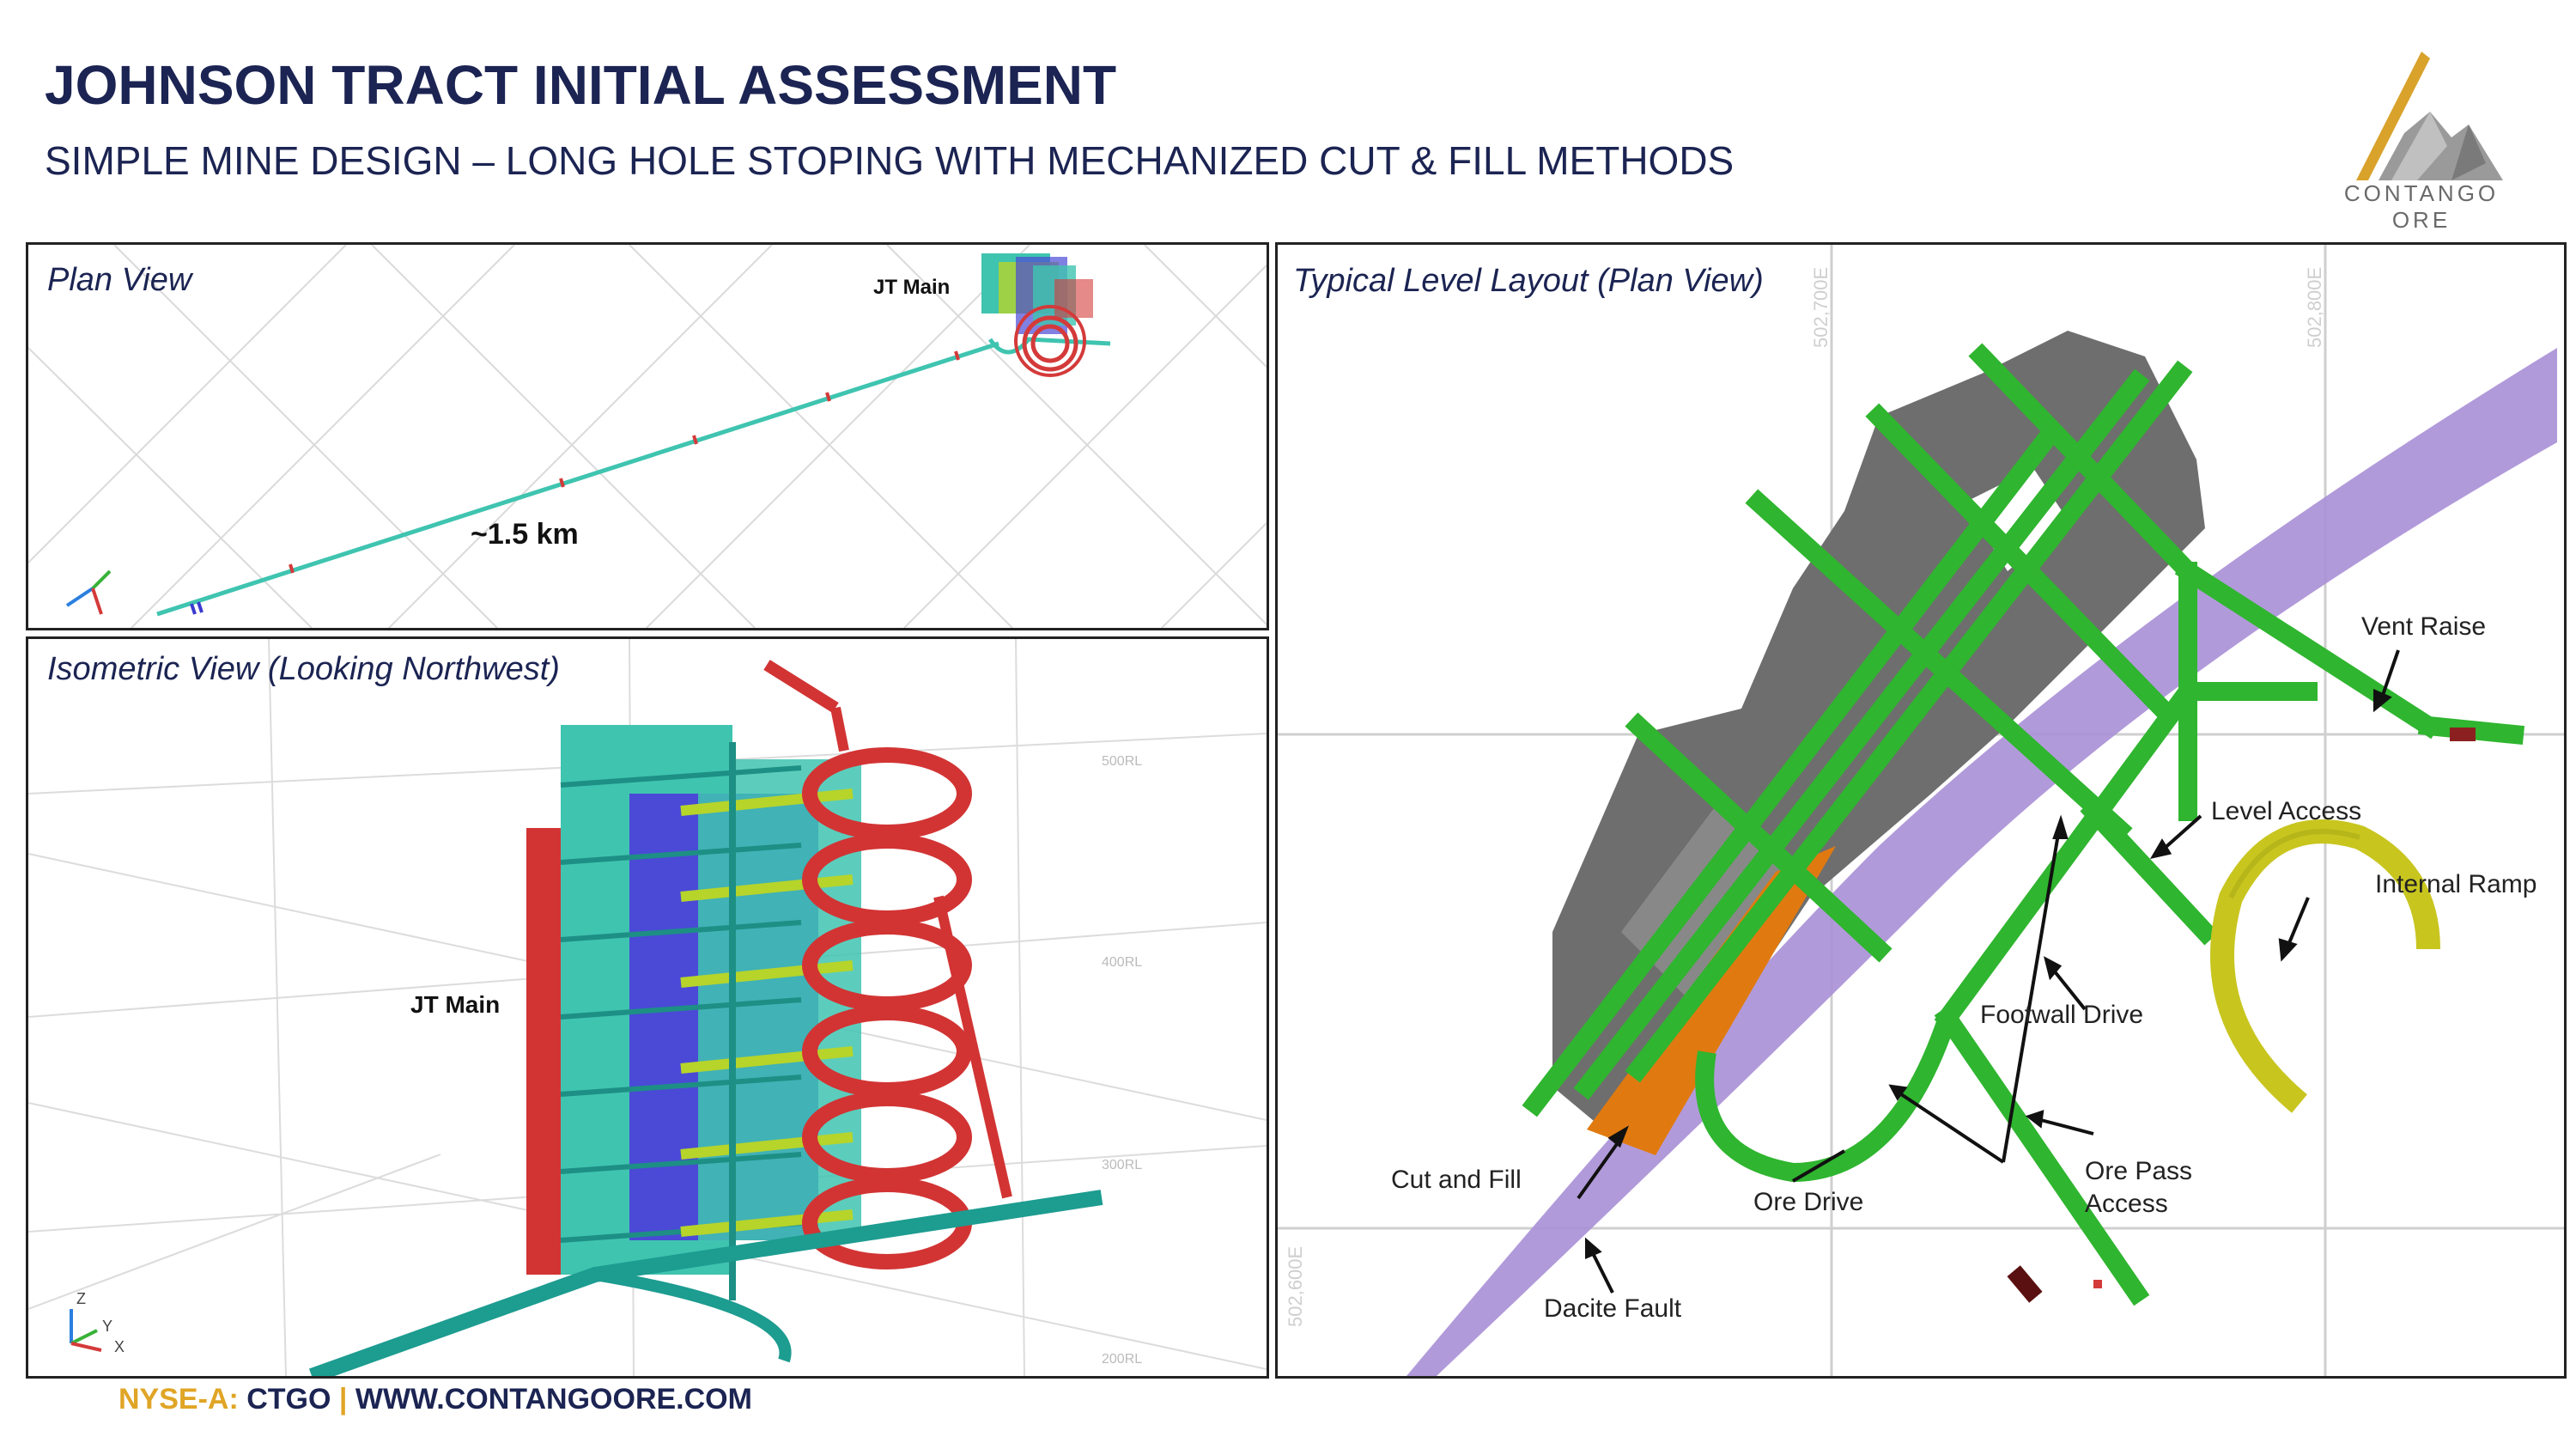  What do you see at coordinates (554, 1399) in the screenshot?
I see `footer-website-link: WWW.CONTANGOORE.COM` at bounding box center [554, 1399].